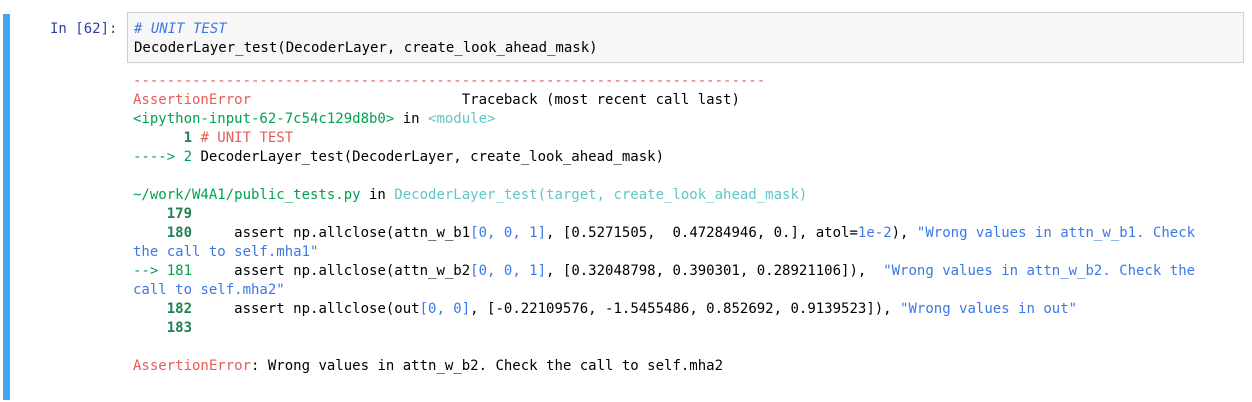 The image size is (1252, 402). What do you see at coordinates (163, 309) in the screenshot?
I see `line-number: 182` at bounding box center [163, 309].